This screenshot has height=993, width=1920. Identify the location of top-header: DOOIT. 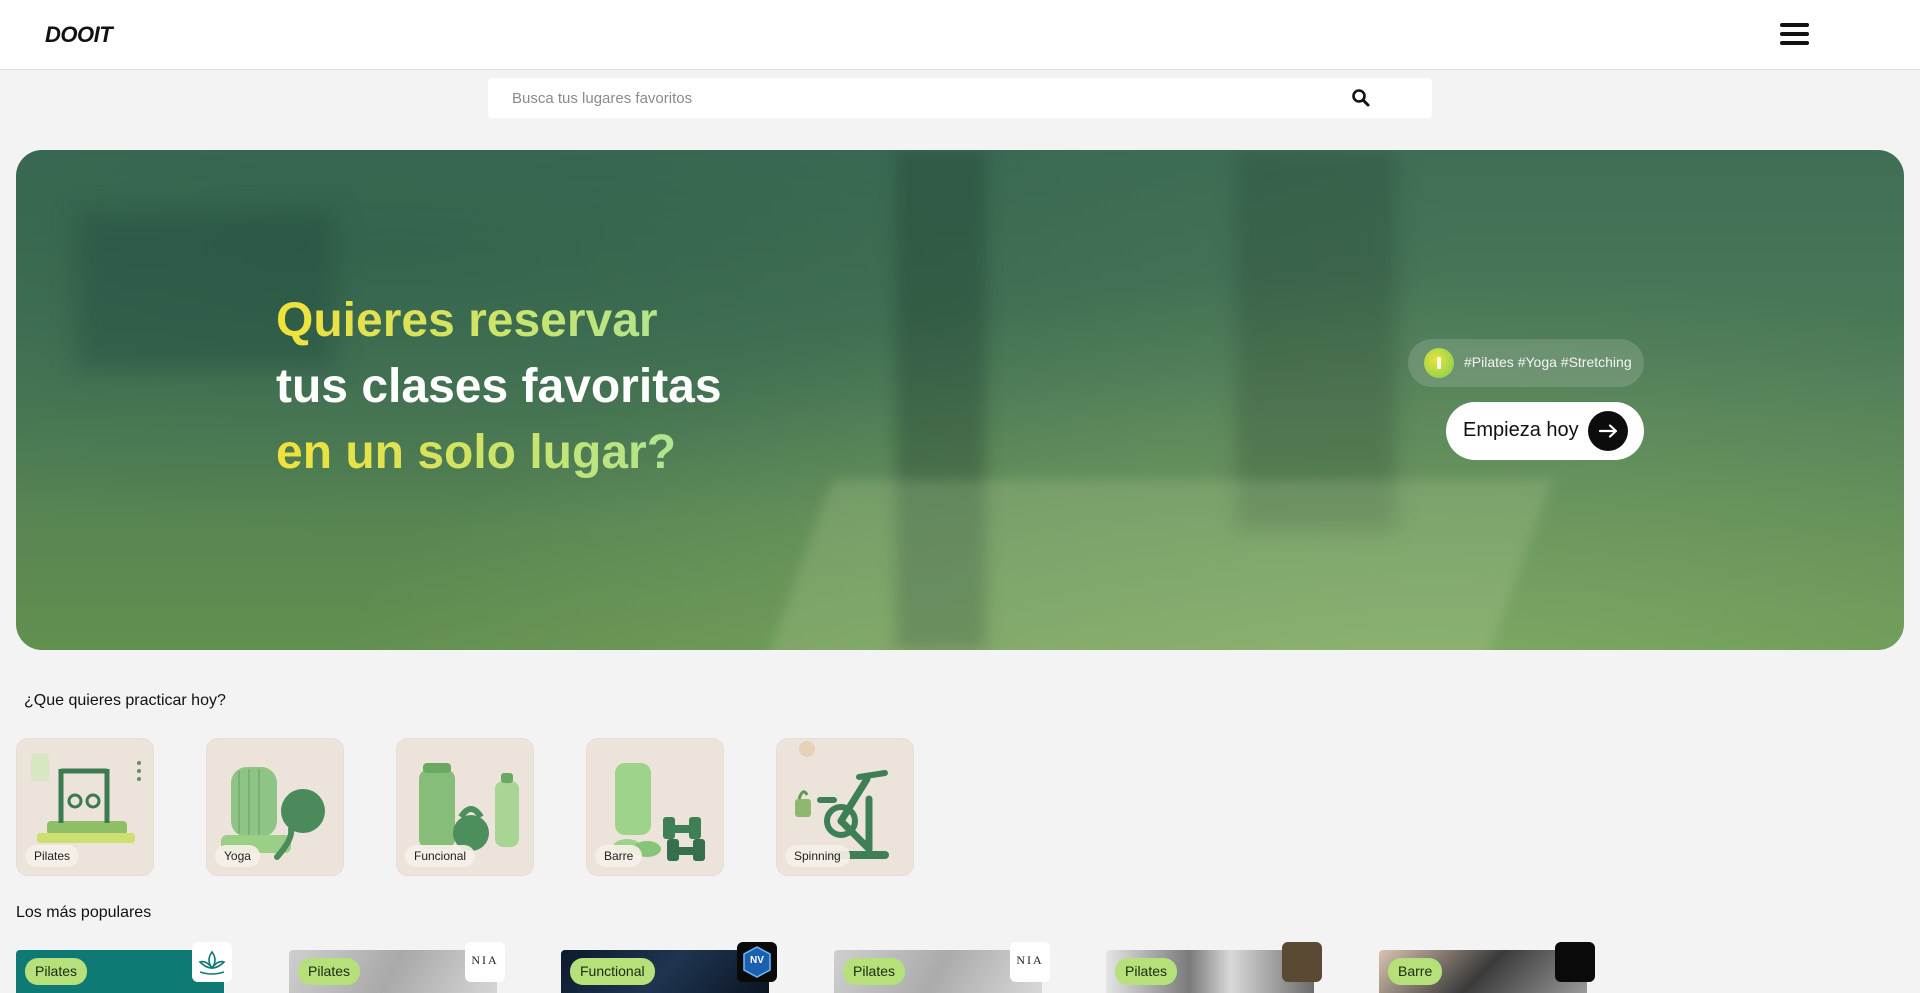
(960, 35).